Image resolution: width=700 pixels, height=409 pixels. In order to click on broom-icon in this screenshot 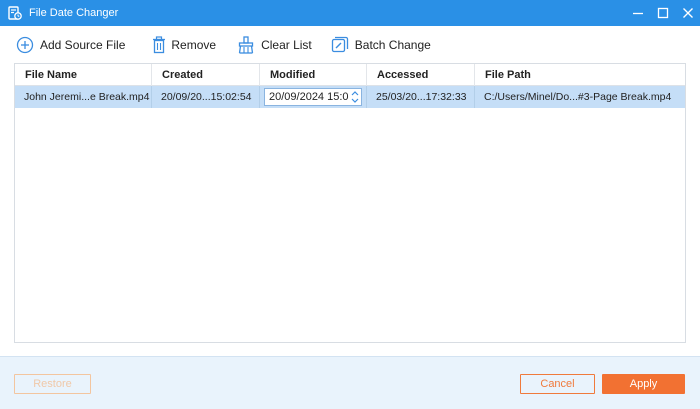, I will do `click(246, 45)`.